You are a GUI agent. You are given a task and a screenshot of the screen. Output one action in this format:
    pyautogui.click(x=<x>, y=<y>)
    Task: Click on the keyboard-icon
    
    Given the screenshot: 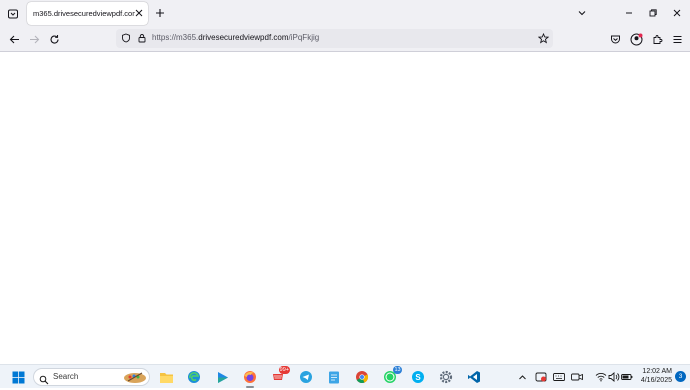 What is the action you would take?
    pyautogui.click(x=559, y=377)
    